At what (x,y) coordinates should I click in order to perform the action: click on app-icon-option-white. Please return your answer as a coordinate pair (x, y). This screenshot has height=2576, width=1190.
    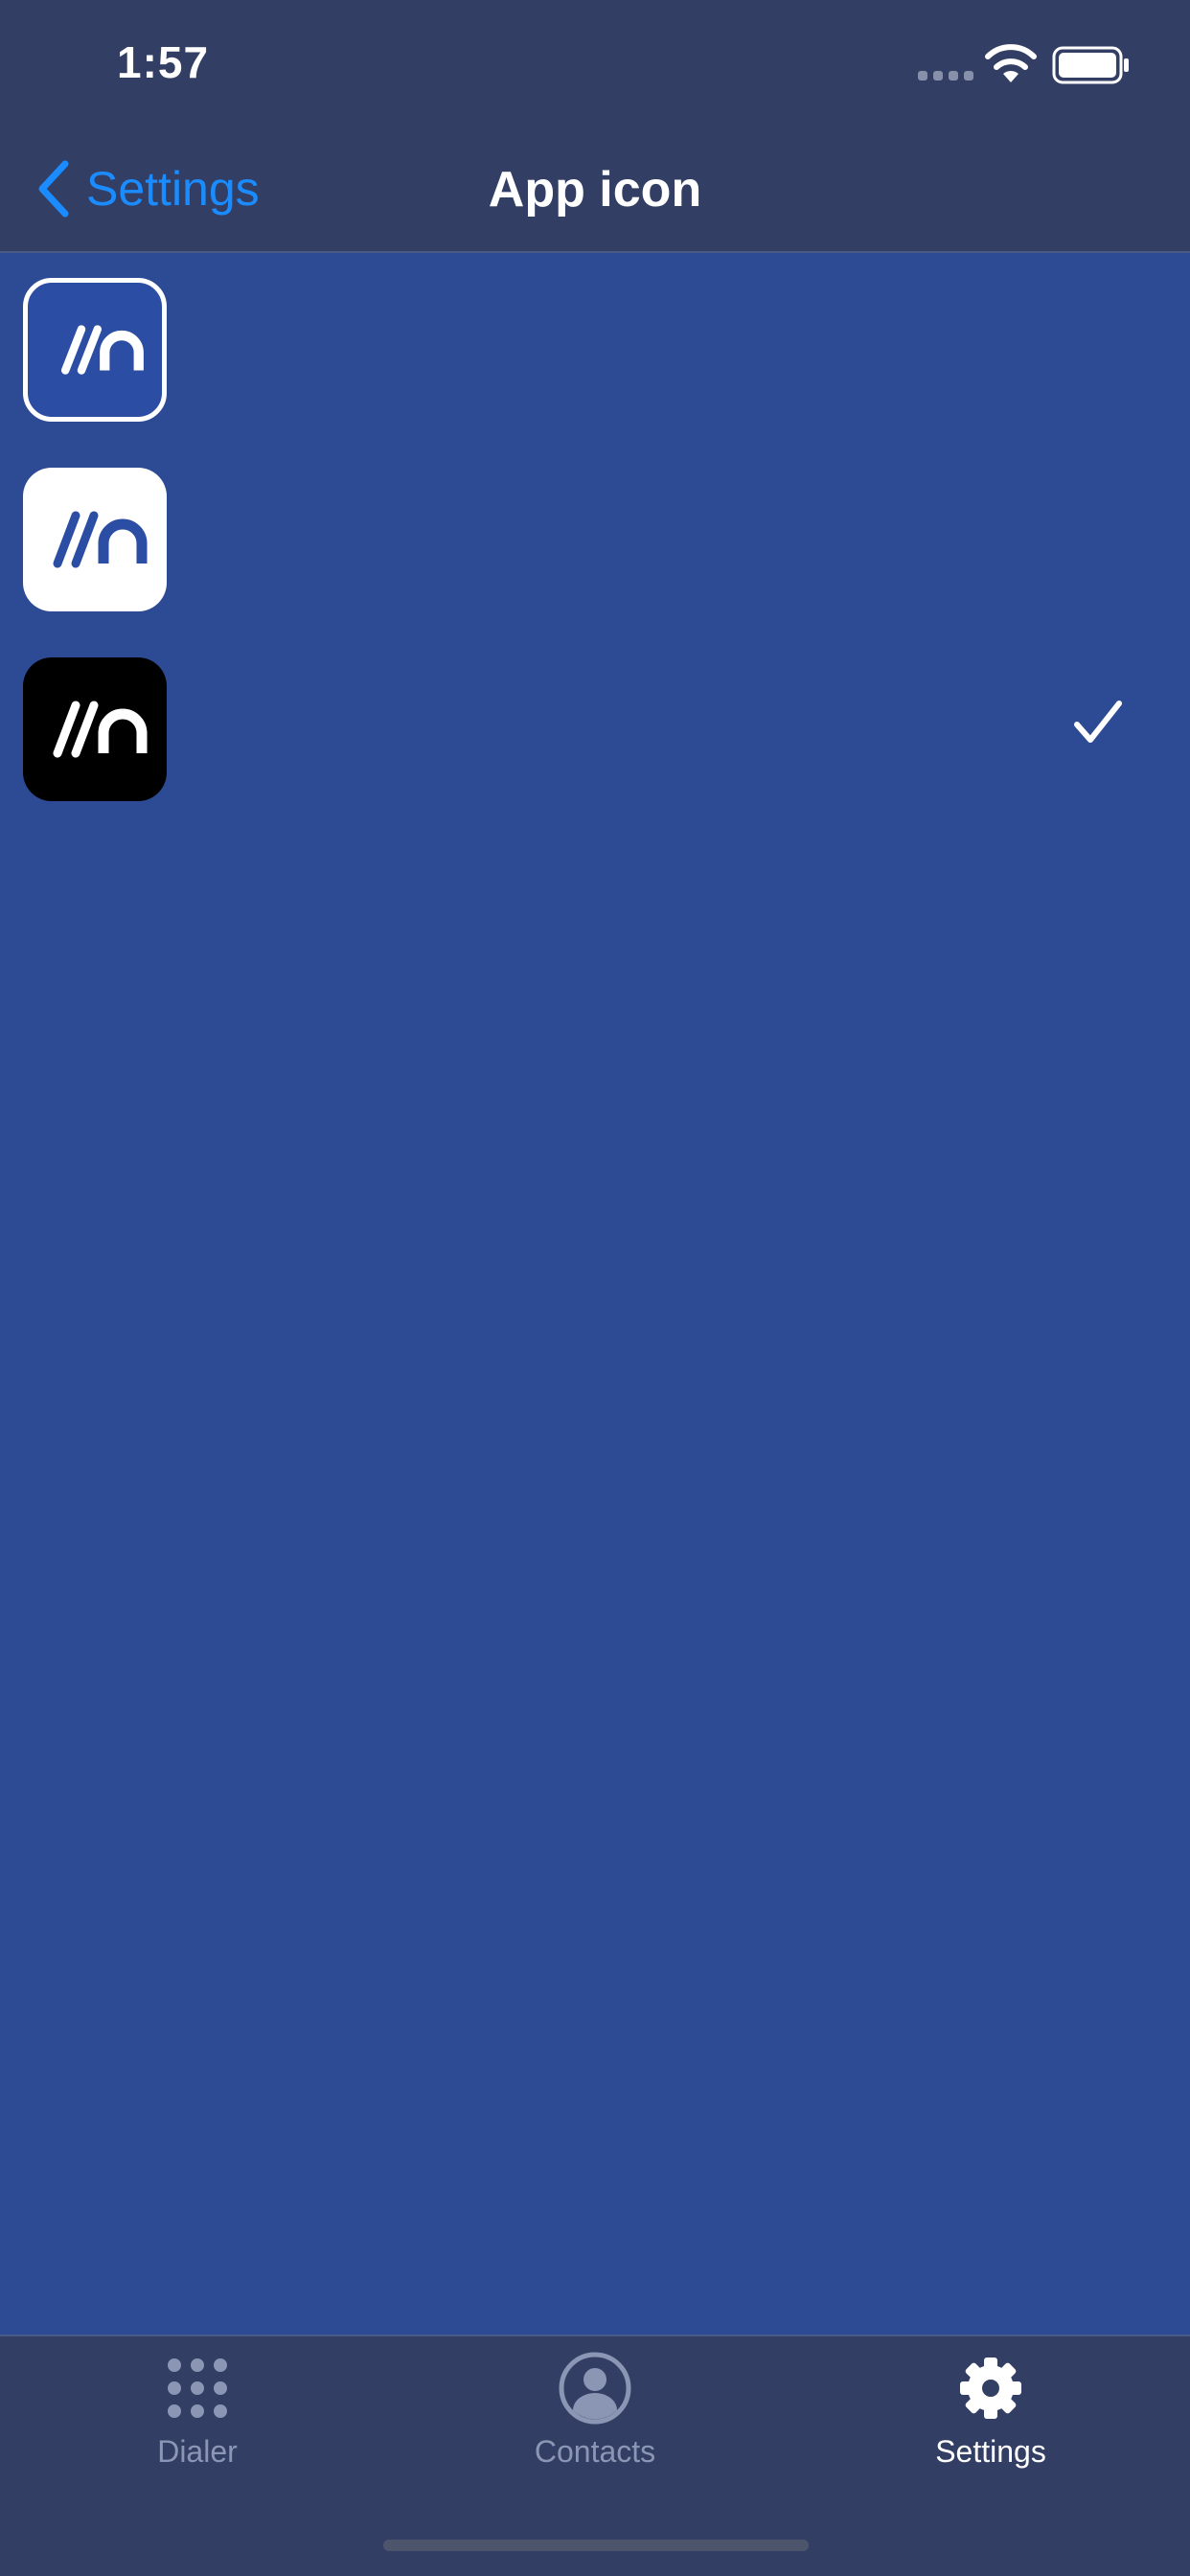
    Looking at the image, I should click on (595, 537).